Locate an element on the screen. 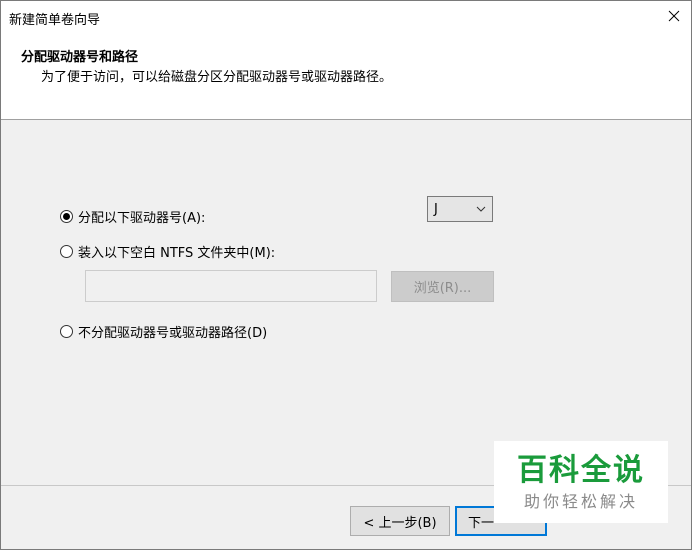 The width and height of the screenshot is (692, 550). drive-letter-value: J is located at coordinates (436, 209).